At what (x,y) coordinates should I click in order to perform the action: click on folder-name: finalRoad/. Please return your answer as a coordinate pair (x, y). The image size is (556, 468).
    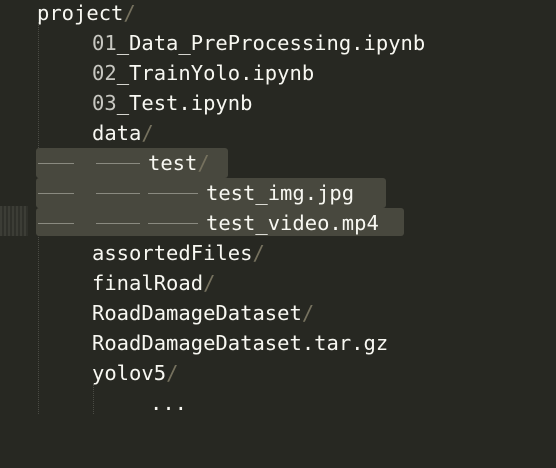
    Looking at the image, I should click on (154, 283).